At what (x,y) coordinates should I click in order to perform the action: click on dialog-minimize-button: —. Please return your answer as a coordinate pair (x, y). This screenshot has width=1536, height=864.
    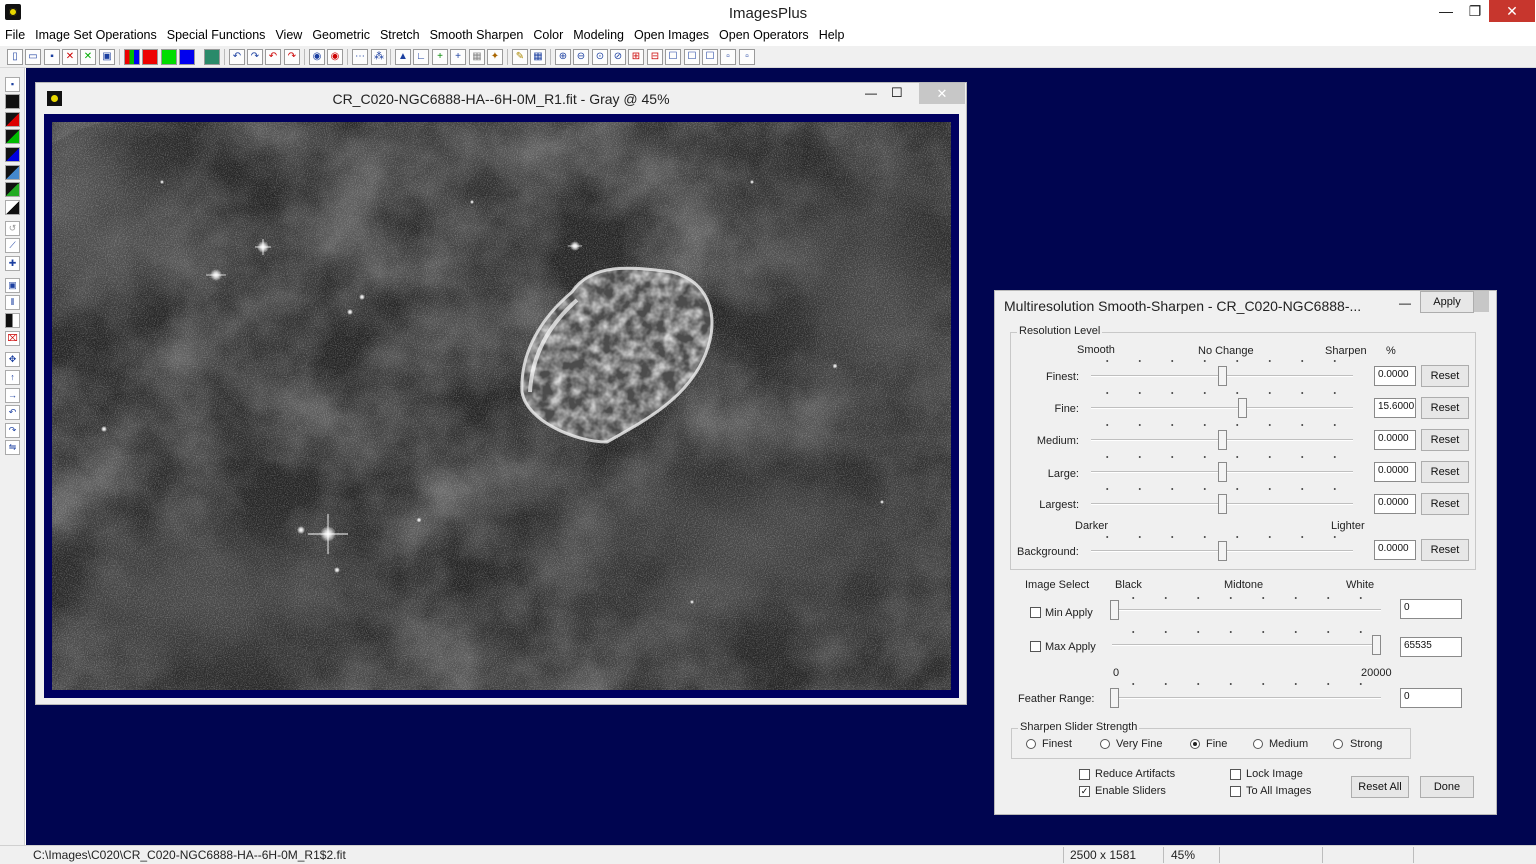
    Looking at the image, I should click on (1405, 303).